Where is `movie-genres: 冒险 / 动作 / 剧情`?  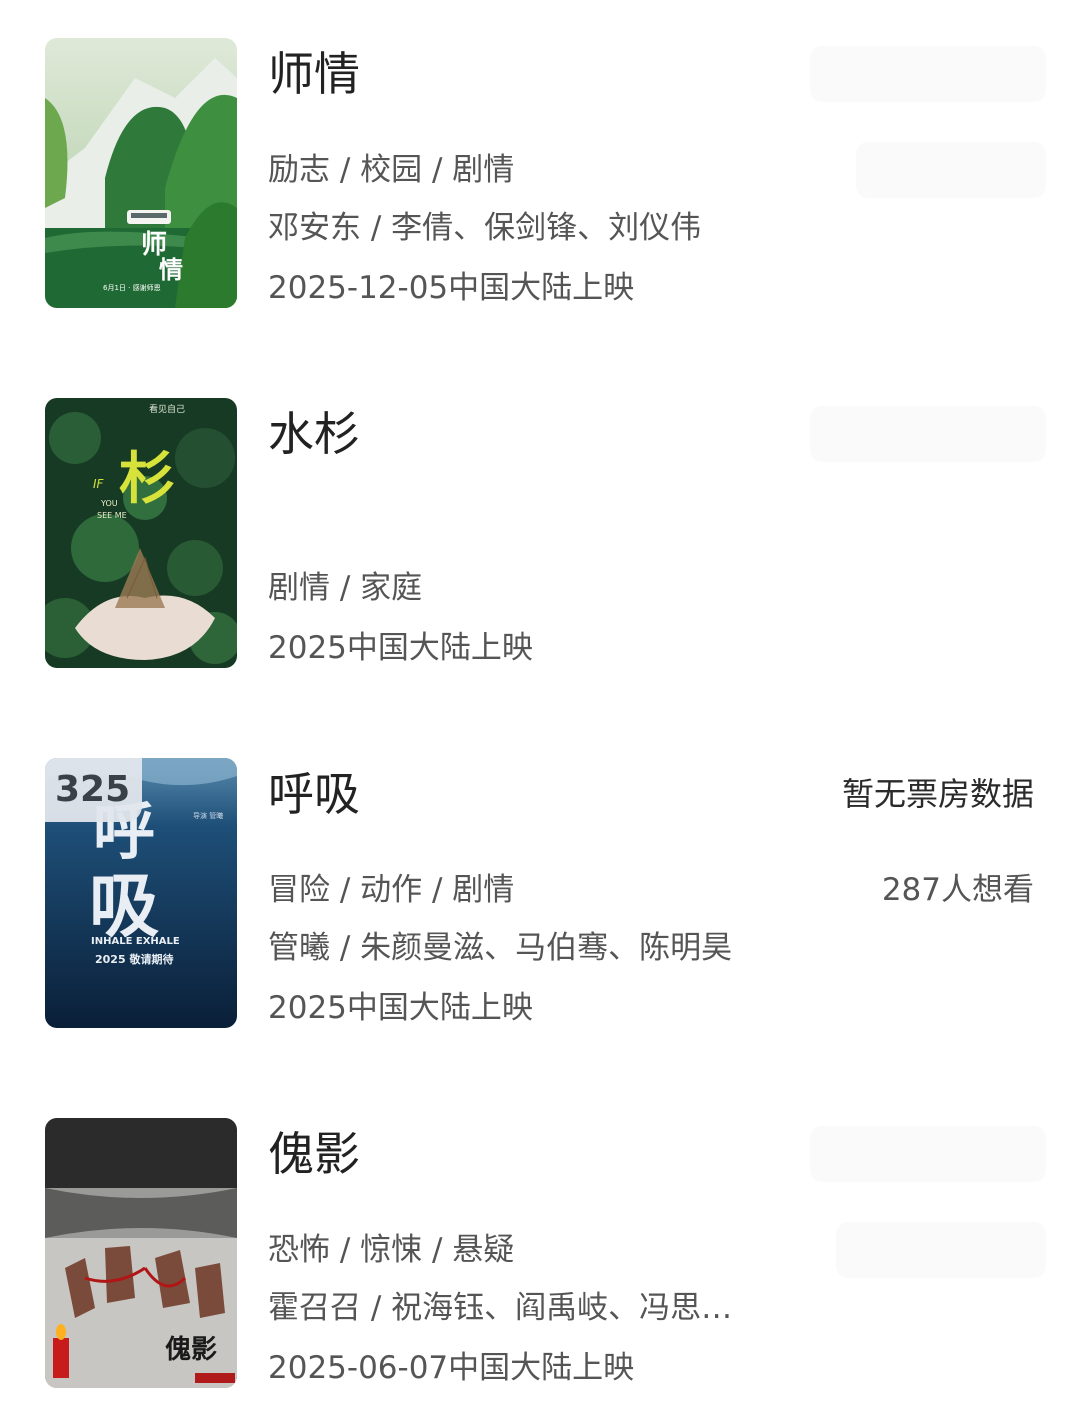
movie-genres: 冒险 / 动作 / 剧情 is located at coordinates (391, 890).